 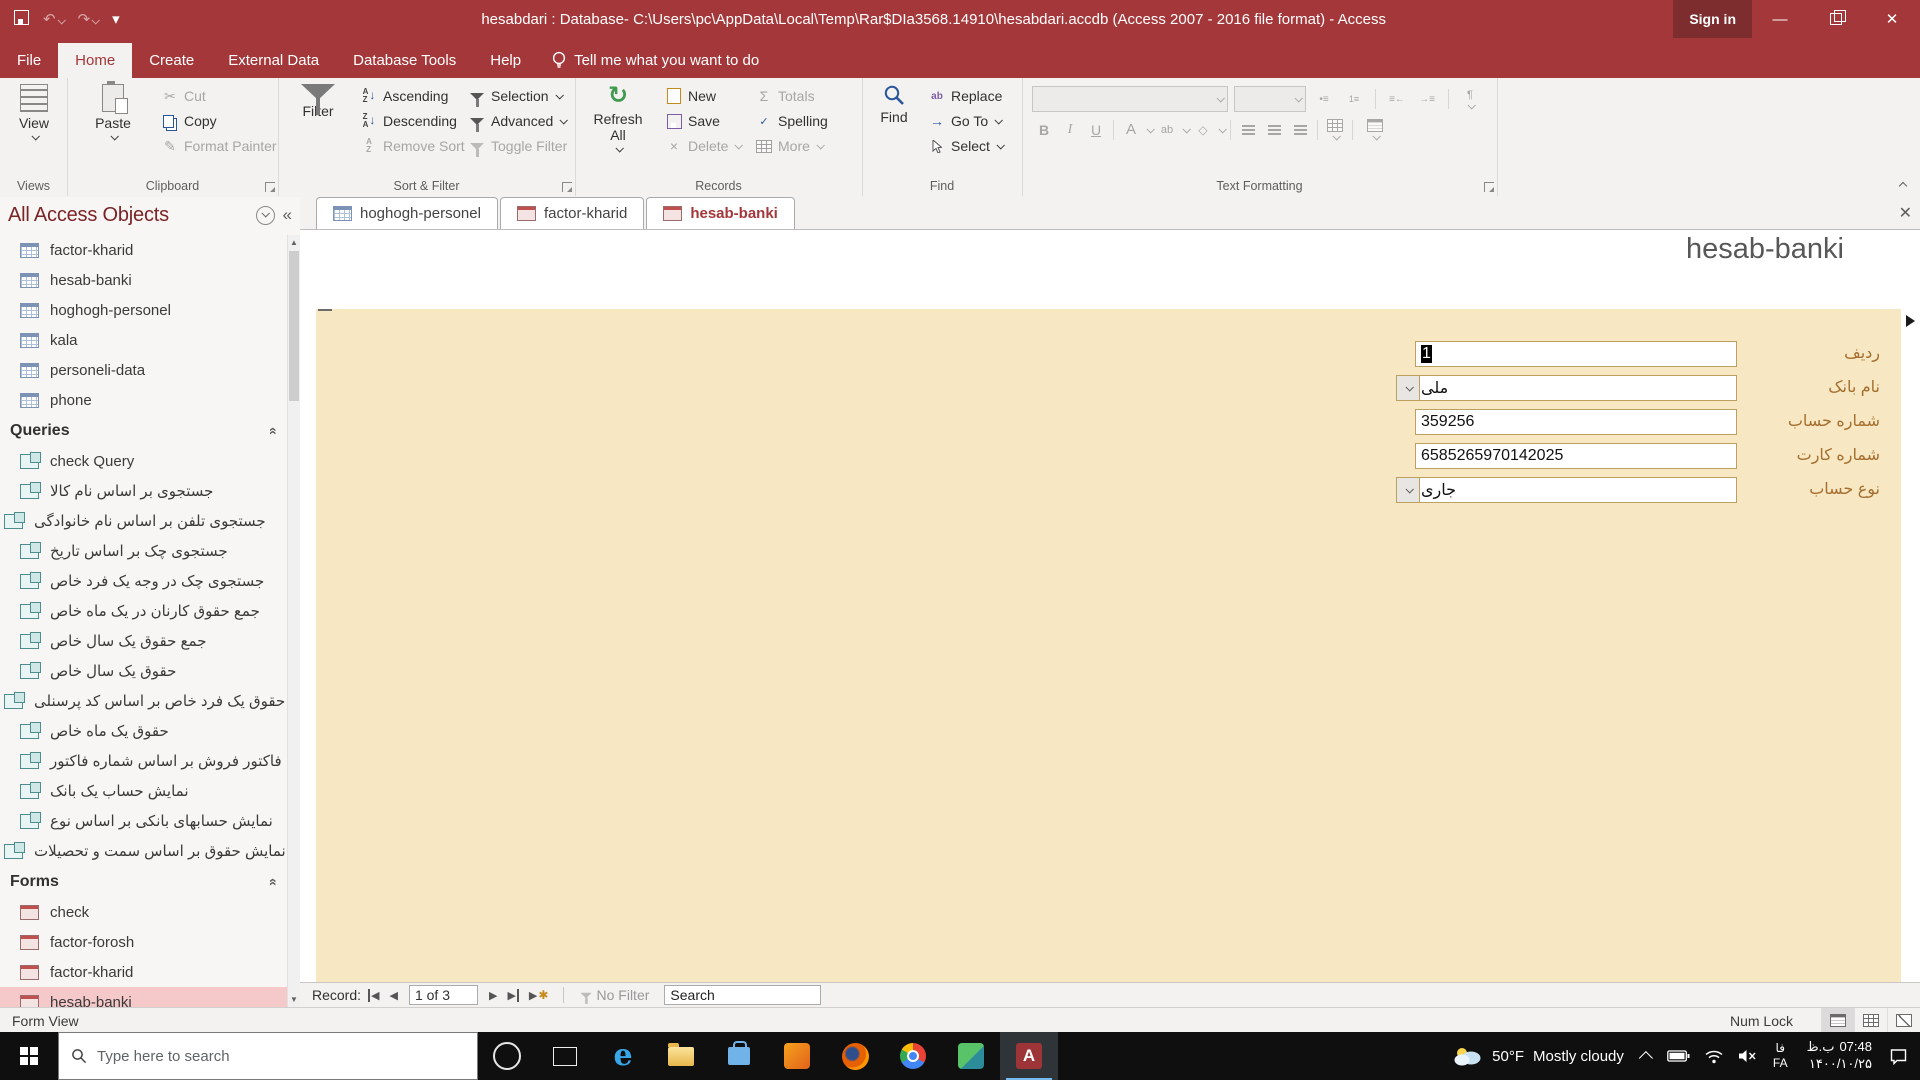 What do you see at coordinates (144, 881) in the screenshot?
I see `forms-section-header: Forms «` at bounding box center [144, 881].